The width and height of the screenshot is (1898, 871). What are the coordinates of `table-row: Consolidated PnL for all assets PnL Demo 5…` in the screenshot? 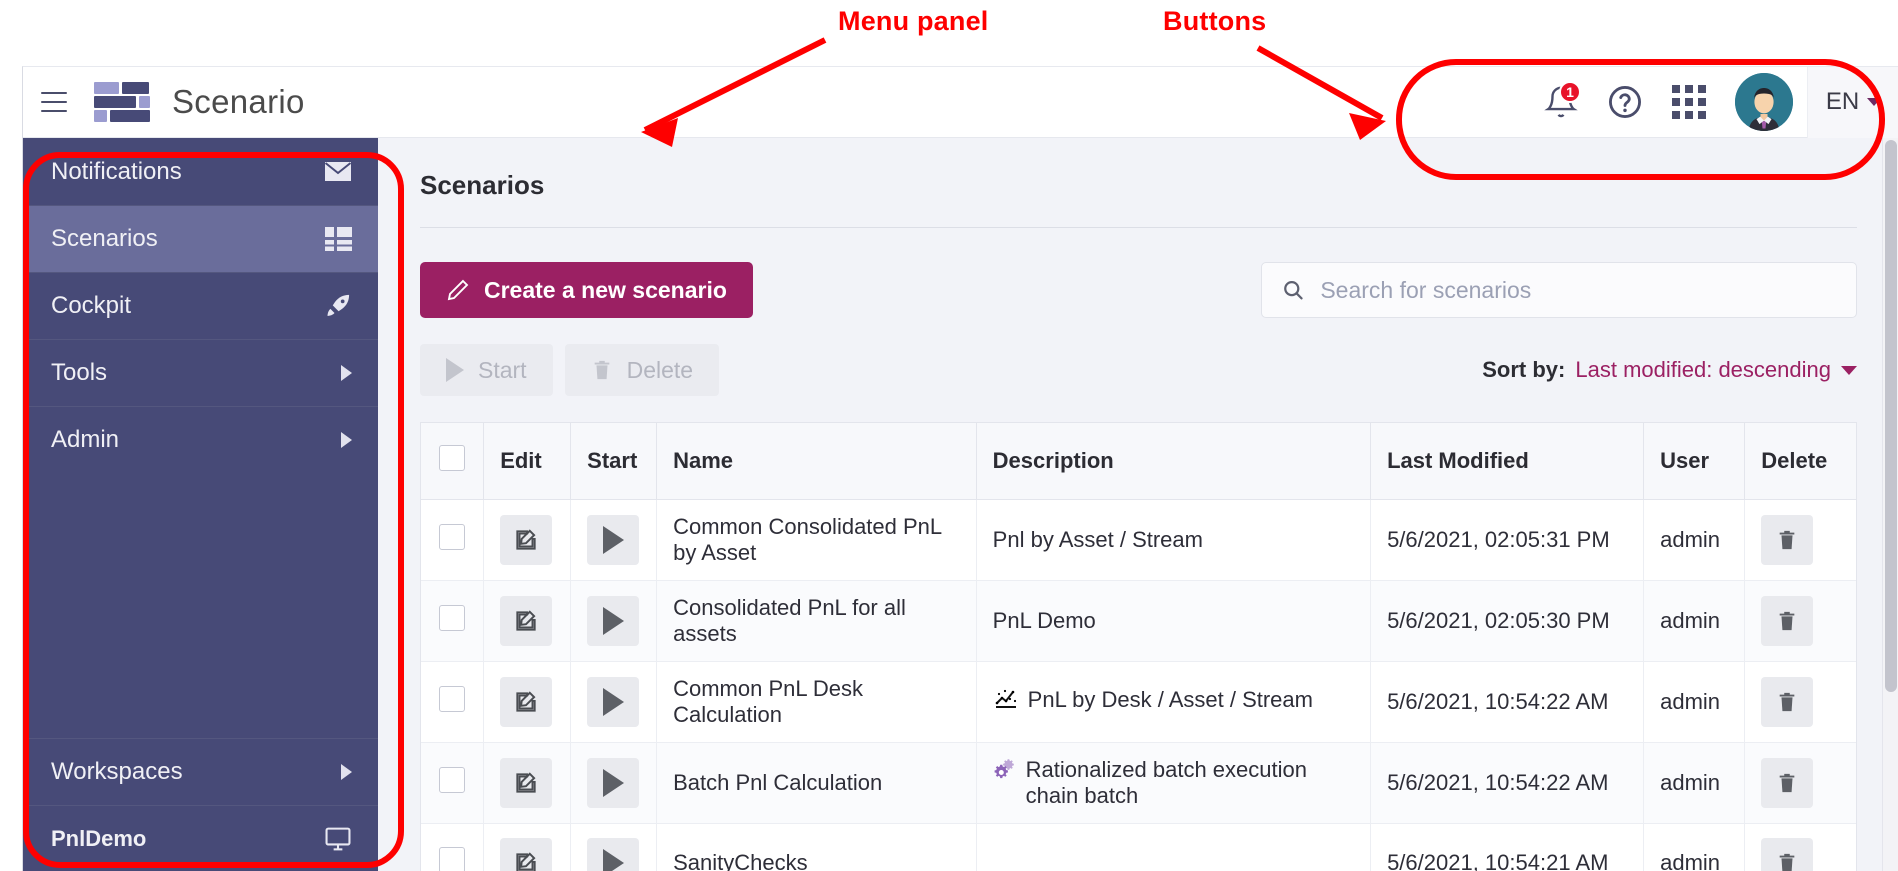 It's located at (1138, 621).